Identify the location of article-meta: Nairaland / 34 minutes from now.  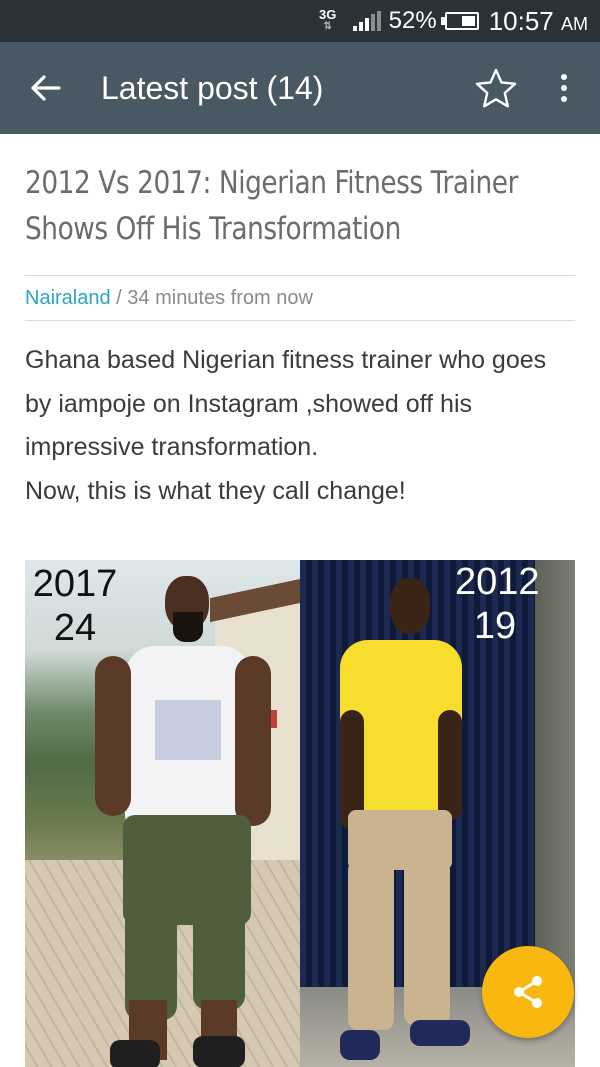
(300, 298).